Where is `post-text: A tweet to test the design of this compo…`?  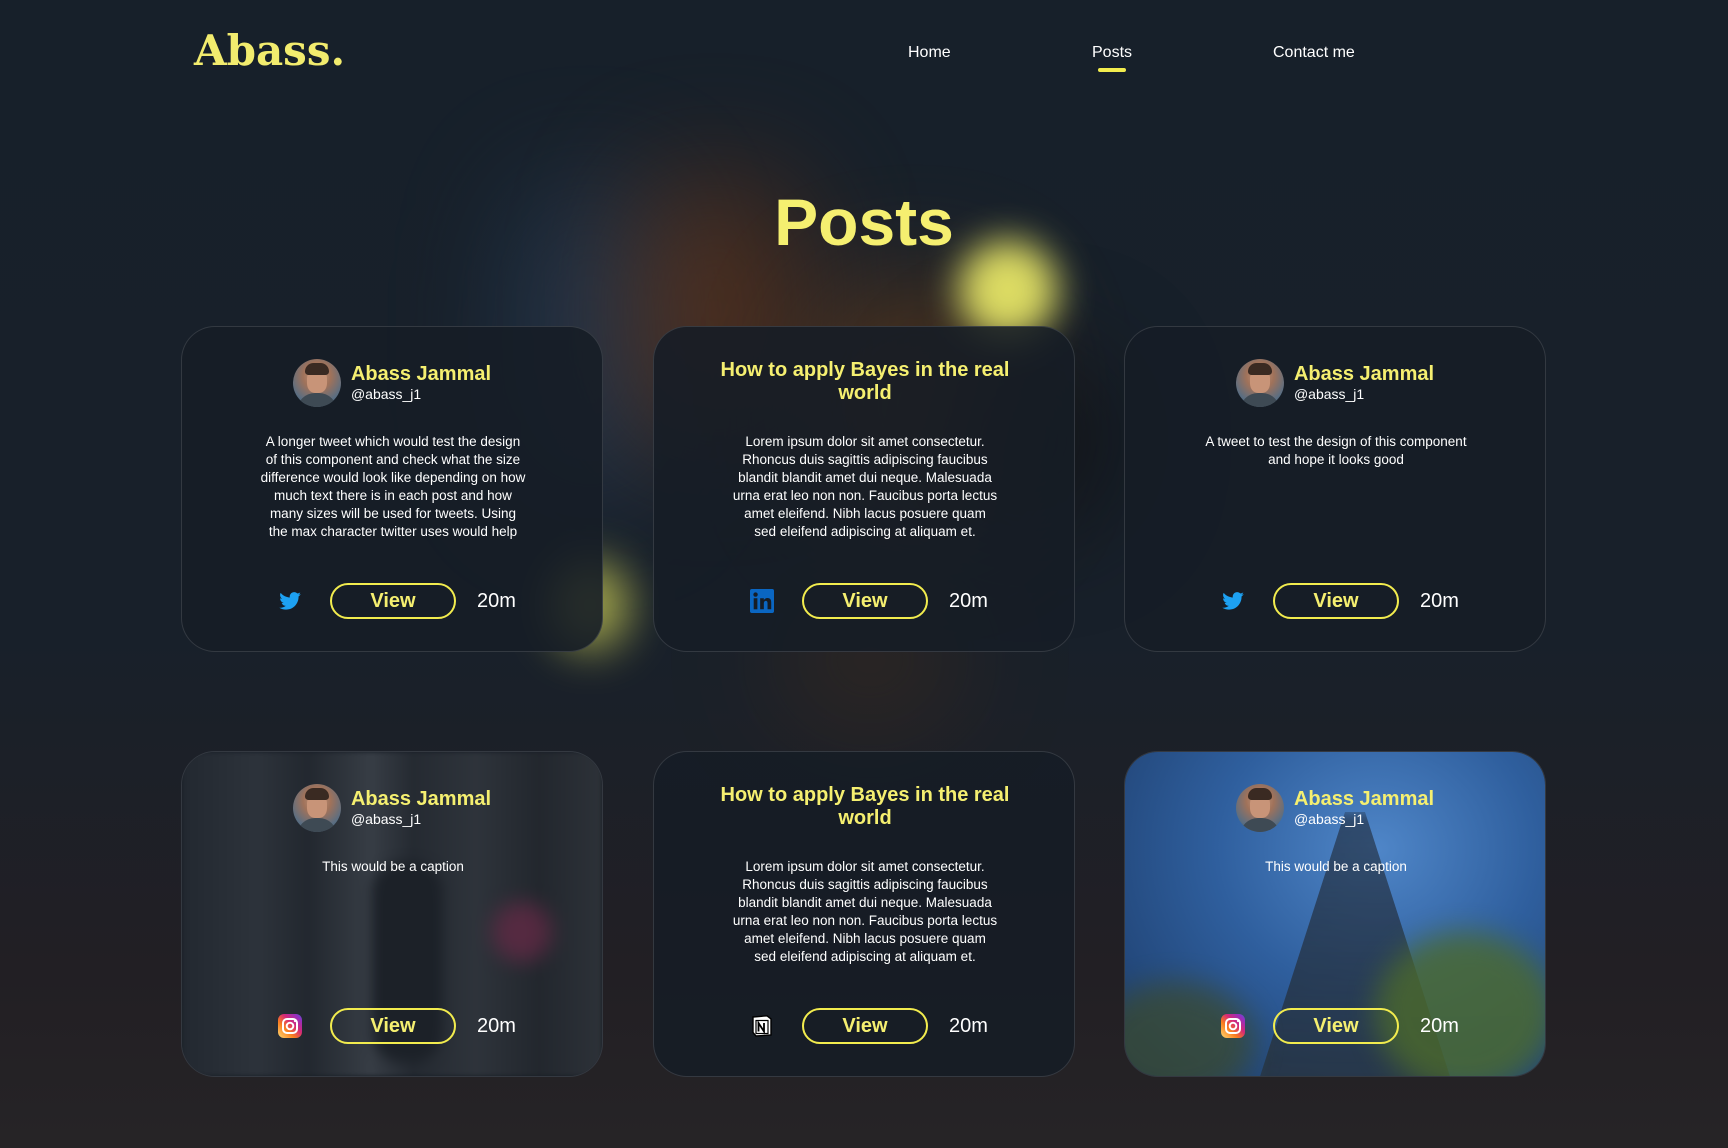 post-text: A tweet to test the design of this compo… is located at coordinates (1336, 450).